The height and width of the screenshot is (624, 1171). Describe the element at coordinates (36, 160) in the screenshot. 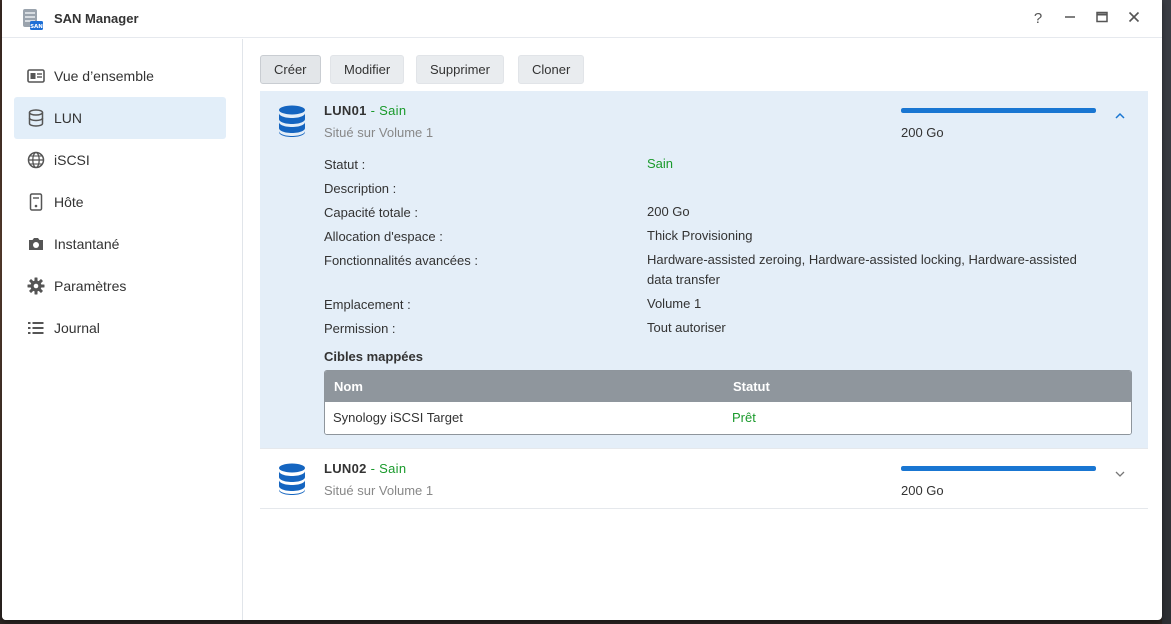

I see `globe-icon` at that location.